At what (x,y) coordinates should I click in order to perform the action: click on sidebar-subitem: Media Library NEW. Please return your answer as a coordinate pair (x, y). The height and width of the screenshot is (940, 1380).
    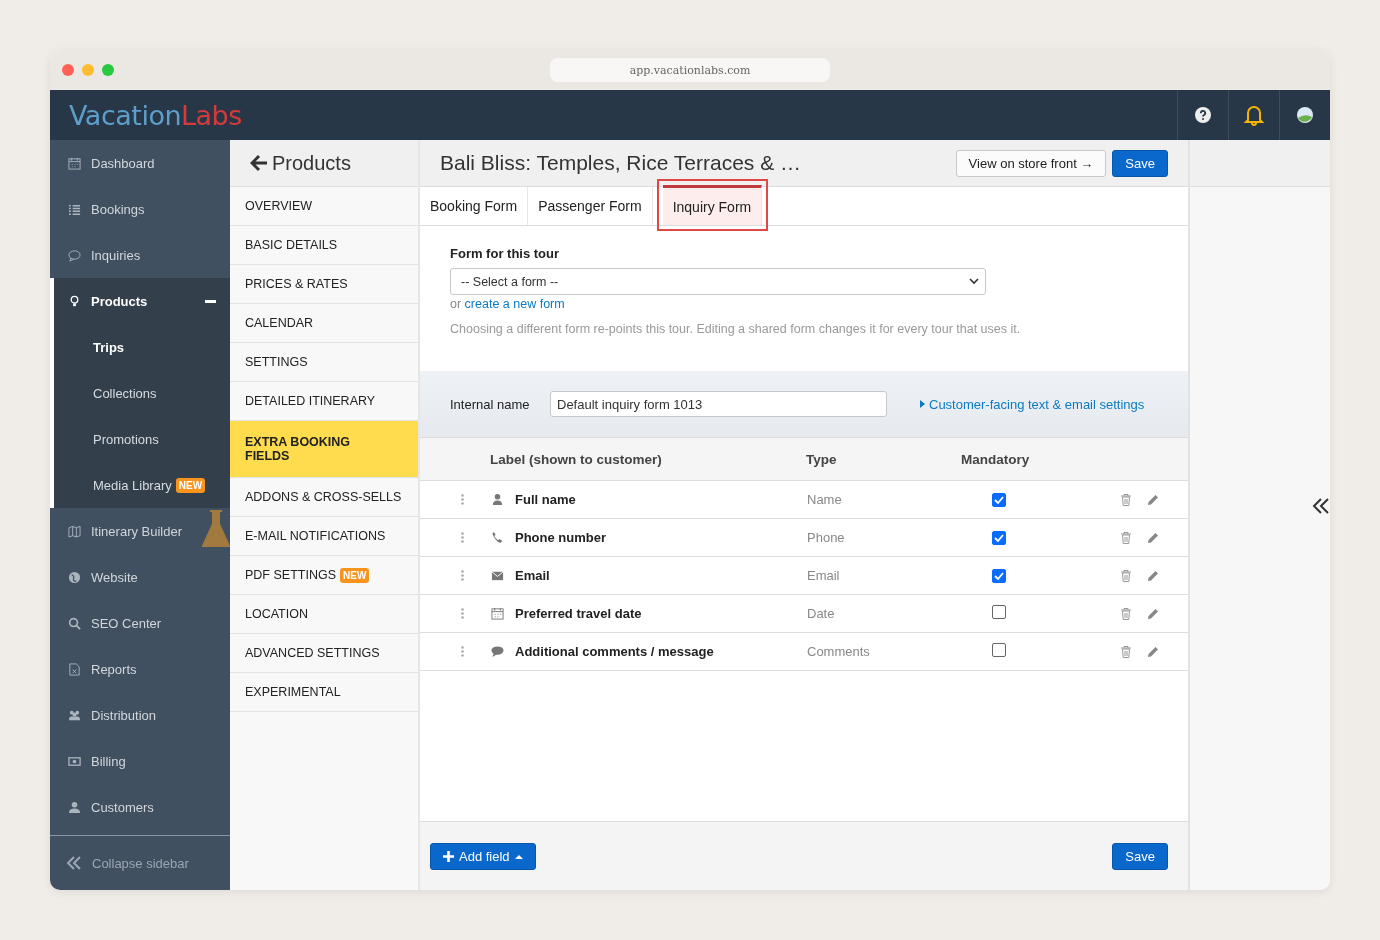
    Looking at the image, I should click on (140, 485).